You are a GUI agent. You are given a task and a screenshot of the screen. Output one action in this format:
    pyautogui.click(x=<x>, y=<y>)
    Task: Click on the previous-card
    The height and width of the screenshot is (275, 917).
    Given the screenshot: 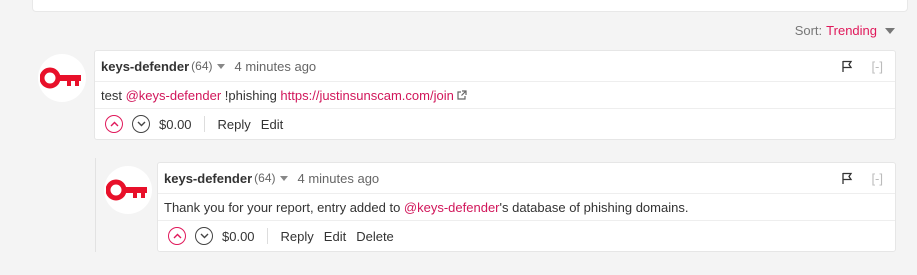 What is the action you would take?
    pyautogui.click(x=470, y=6)
    